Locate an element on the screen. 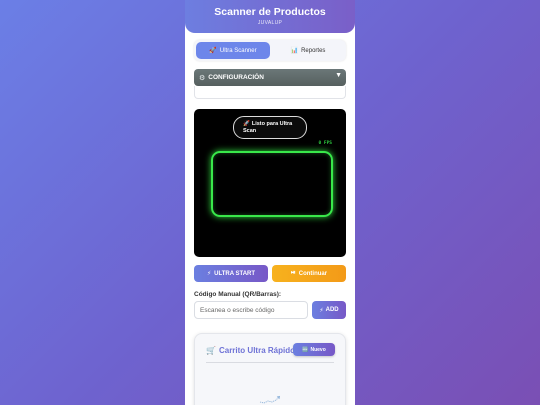  new-cart-button: 🆕 Nuevo is located at coordinates (314, 349).